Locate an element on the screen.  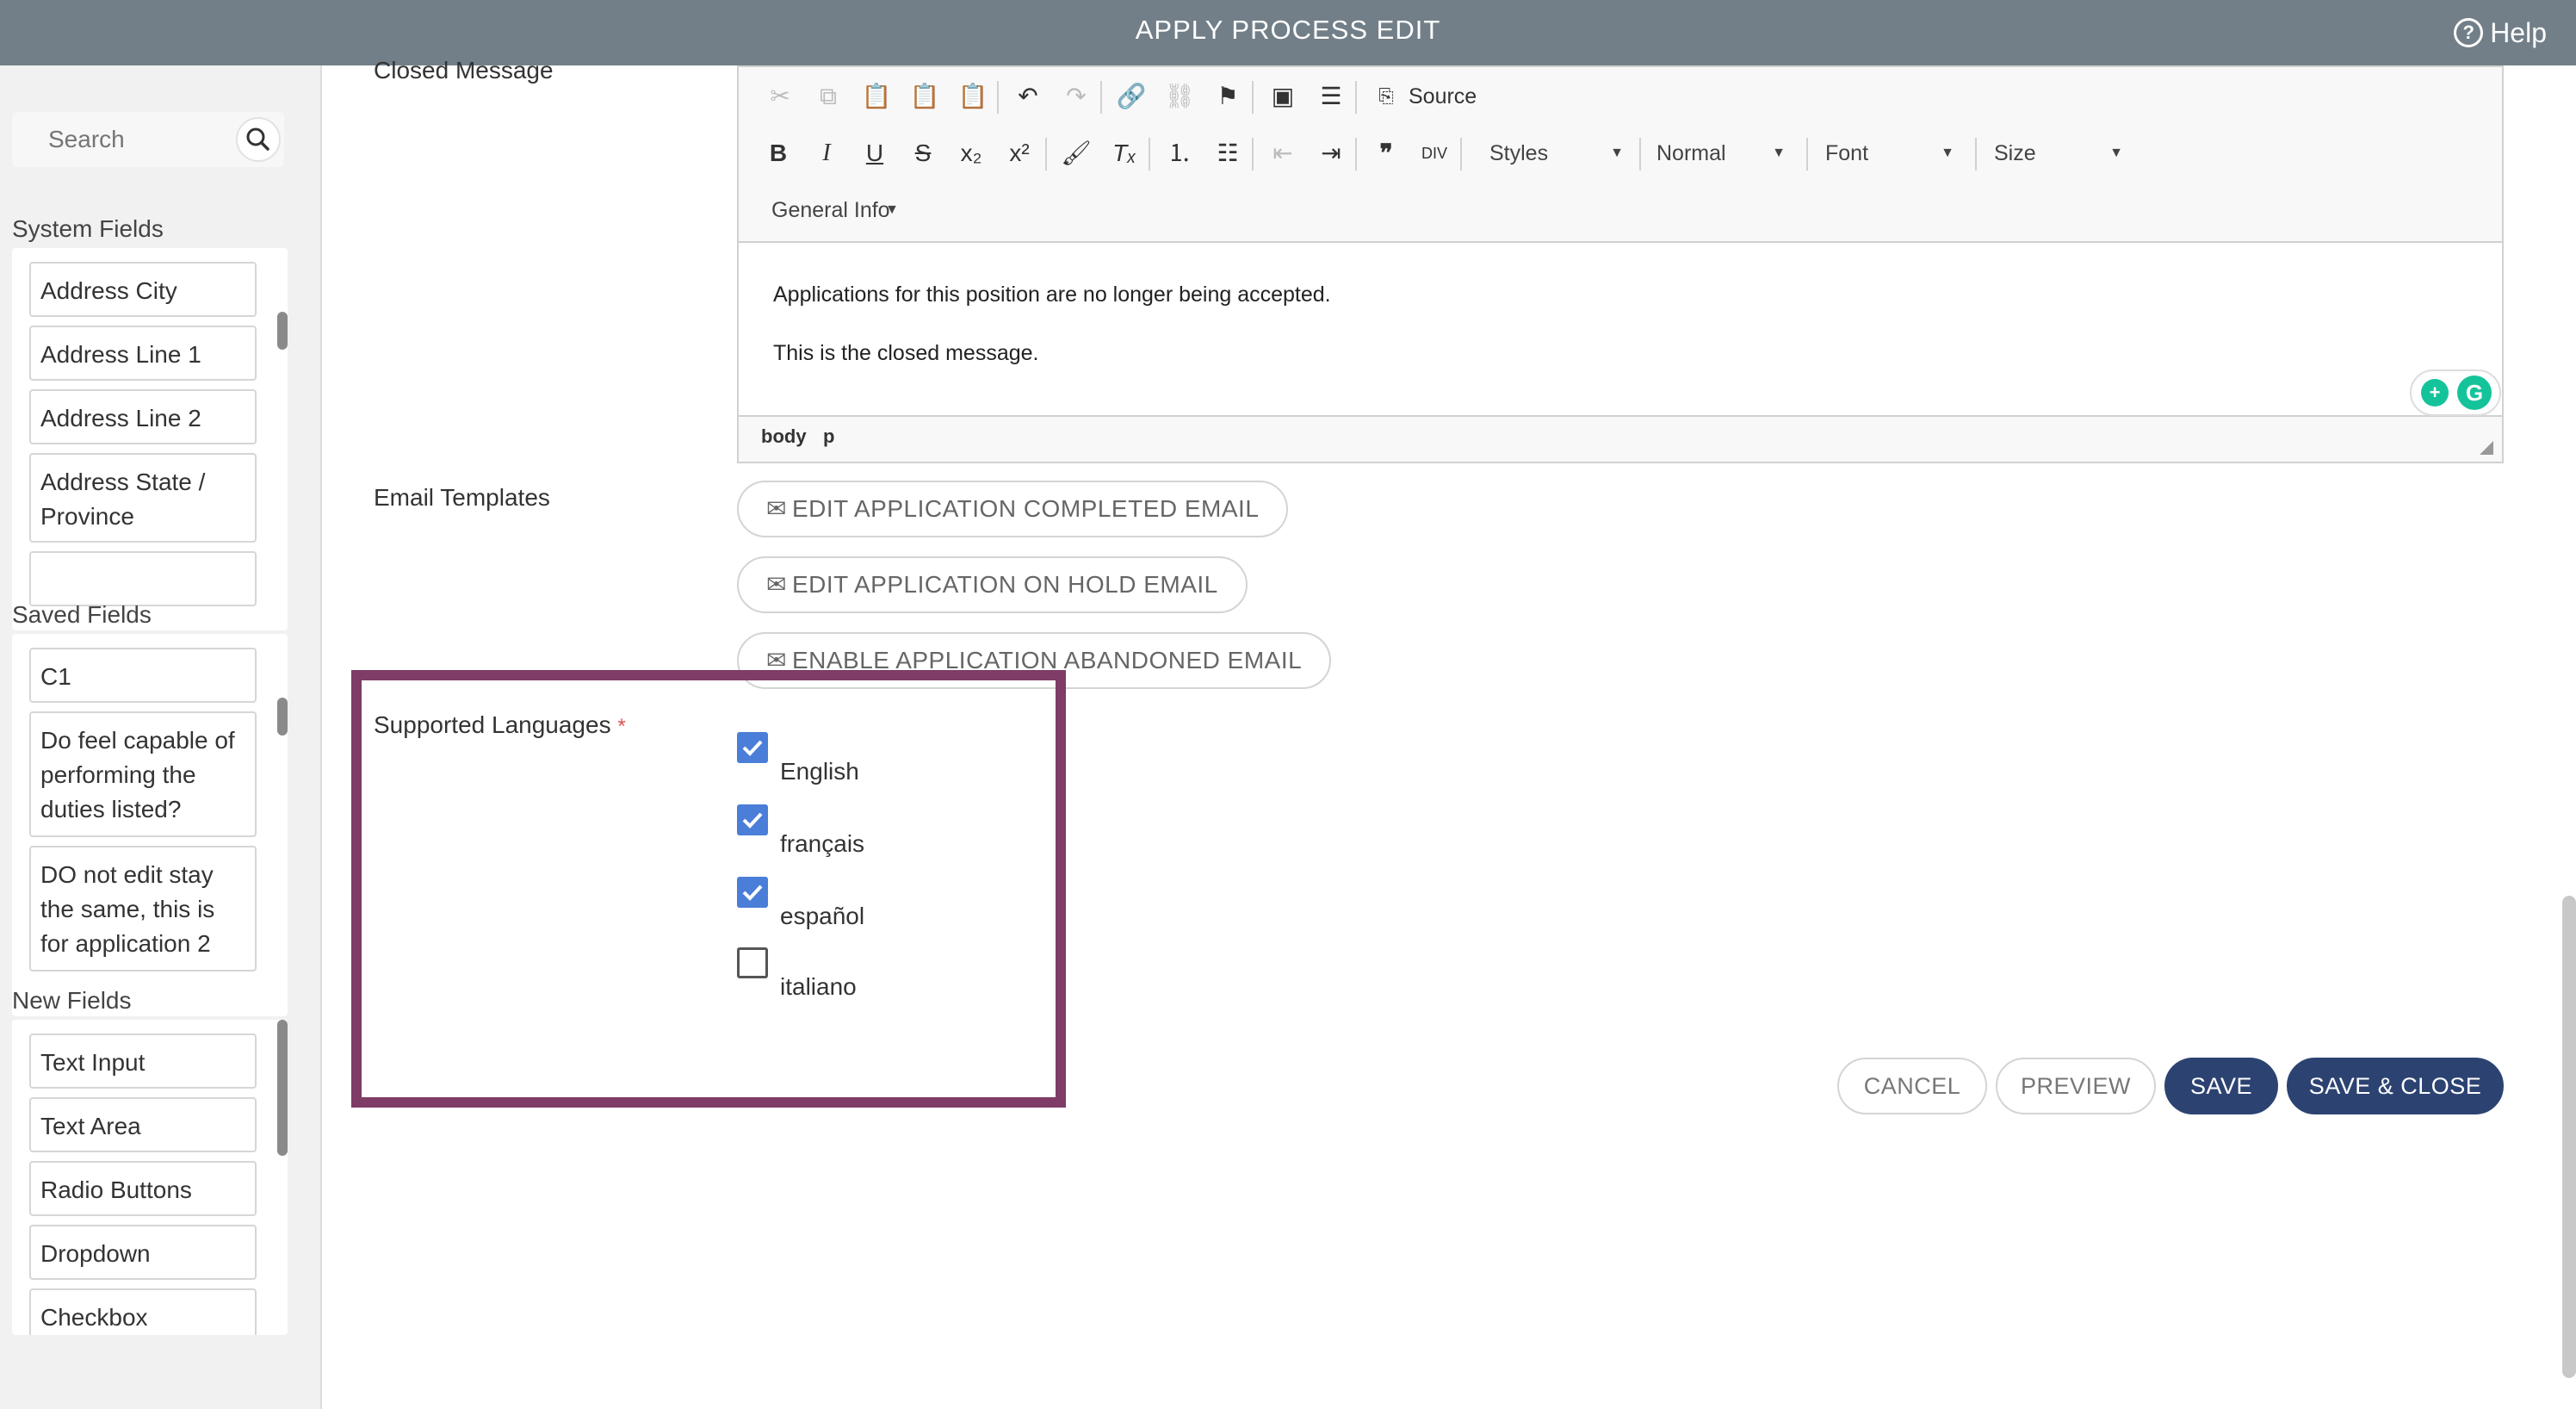
preview-button: PREVIEW is located at coordinates (2076, 1086).